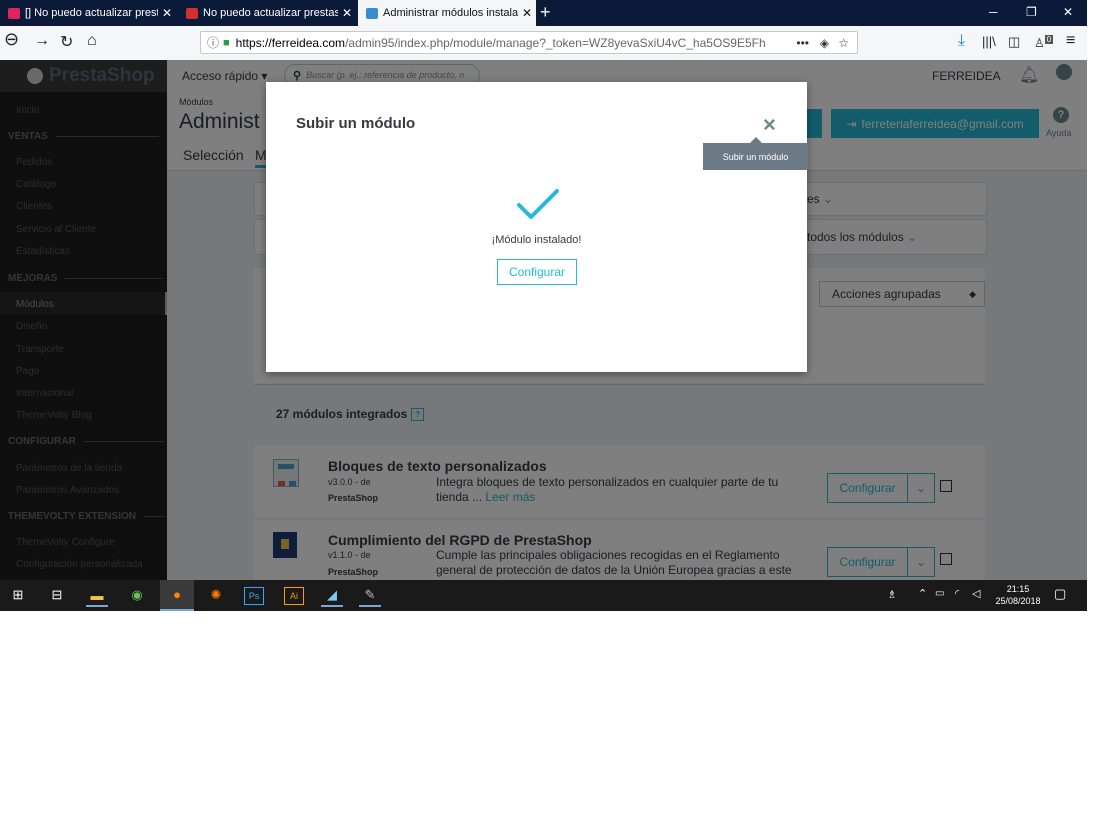  What do you see at coordinates (91, 13) in the screenshot?
I see `tab-title: [] No puedo actualizar prestash` at bounding box center [91, 13].